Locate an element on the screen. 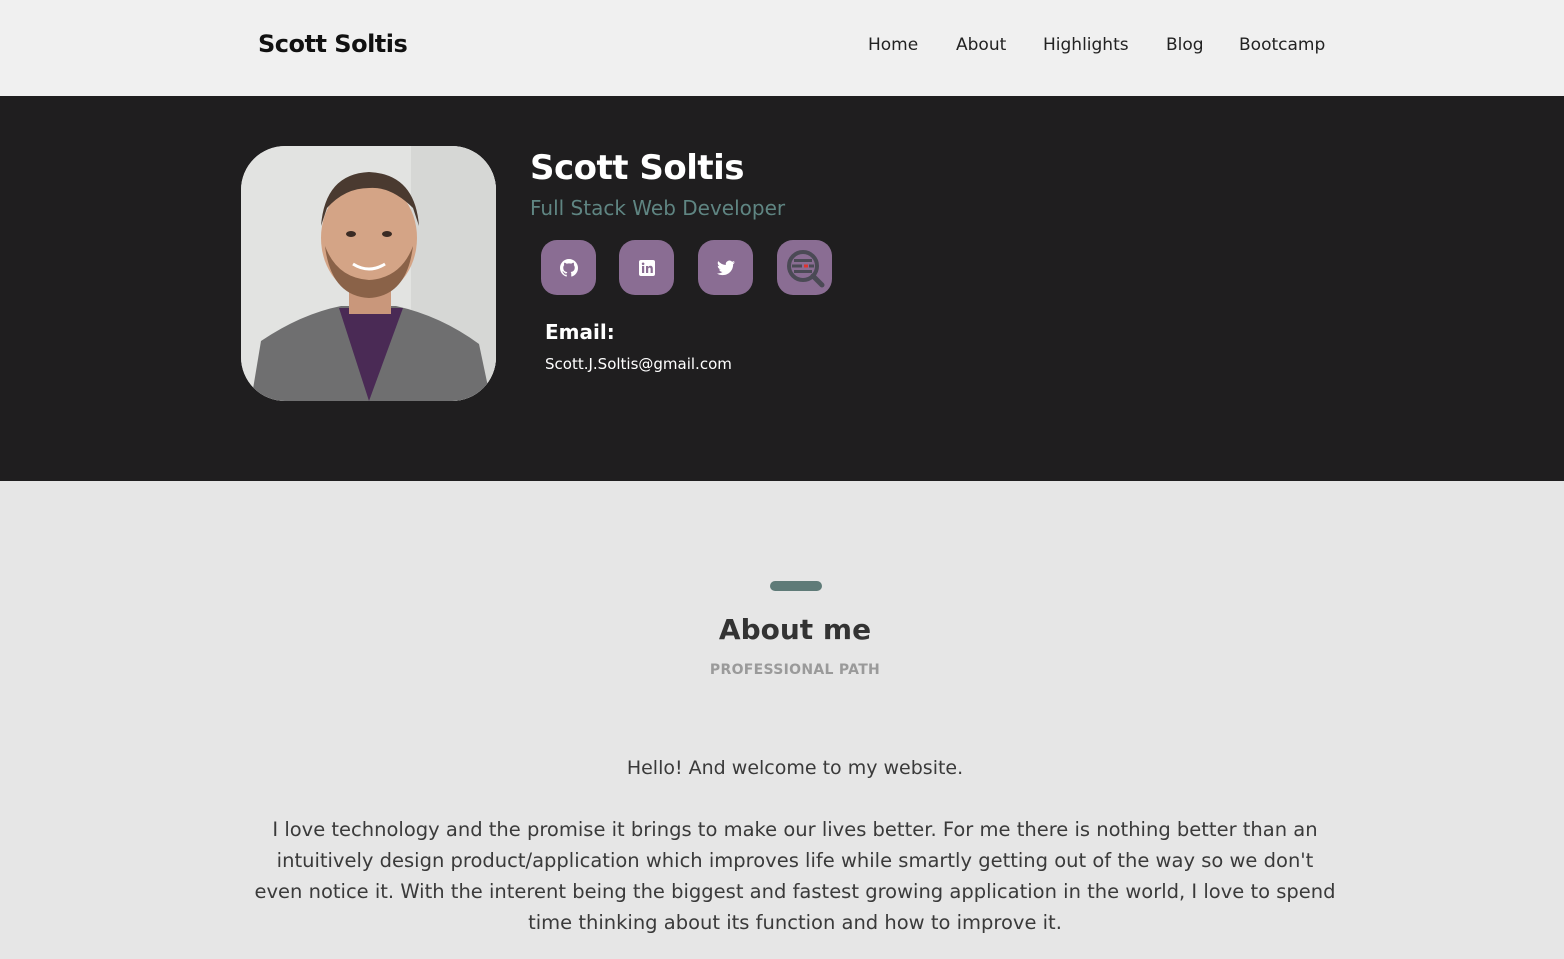 The image size is (1564, 959). about-subheading: PROFESSIONAL PATH is located at coordinates (795, 670).